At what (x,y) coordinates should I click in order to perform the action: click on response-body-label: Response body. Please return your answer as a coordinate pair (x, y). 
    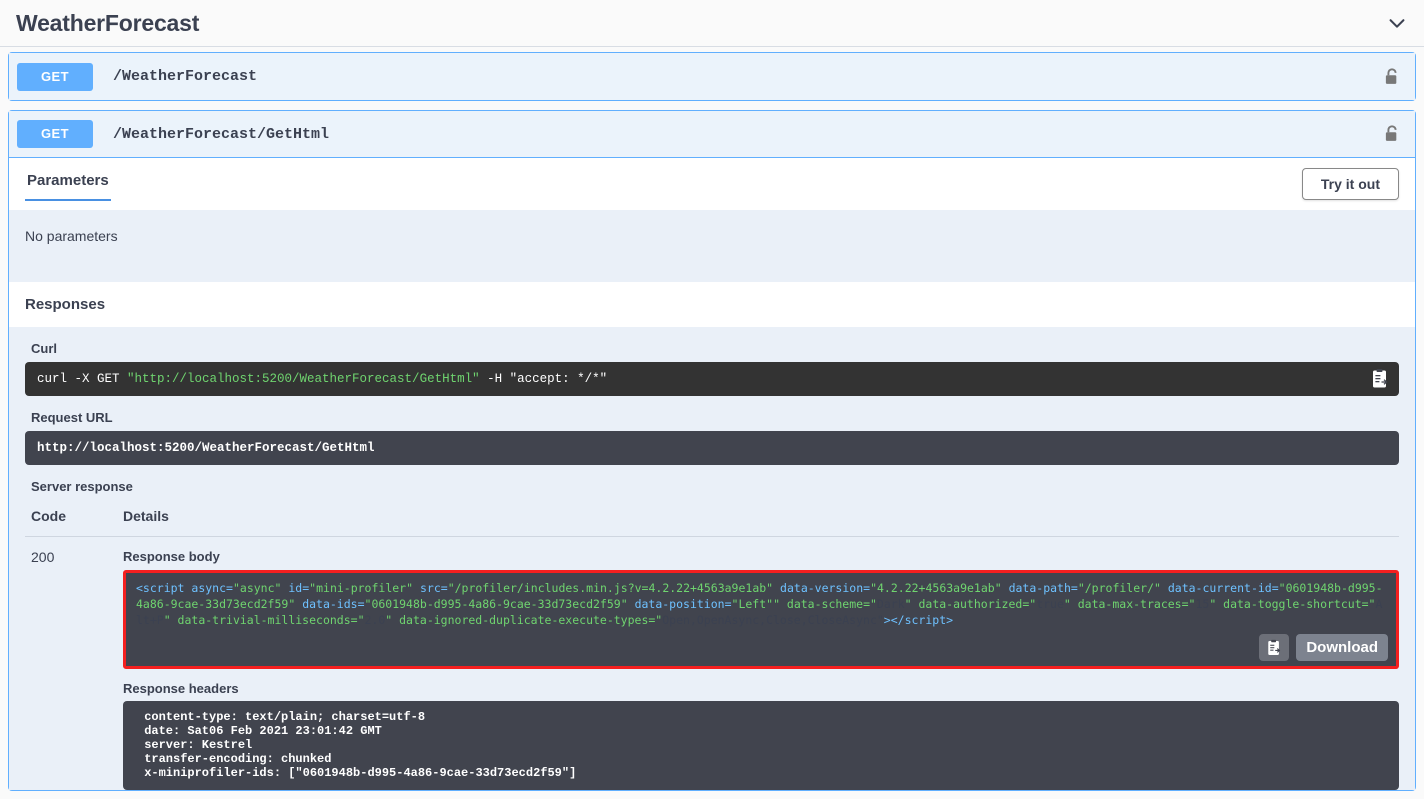
    Looking at the image, I should click on (171, 556).